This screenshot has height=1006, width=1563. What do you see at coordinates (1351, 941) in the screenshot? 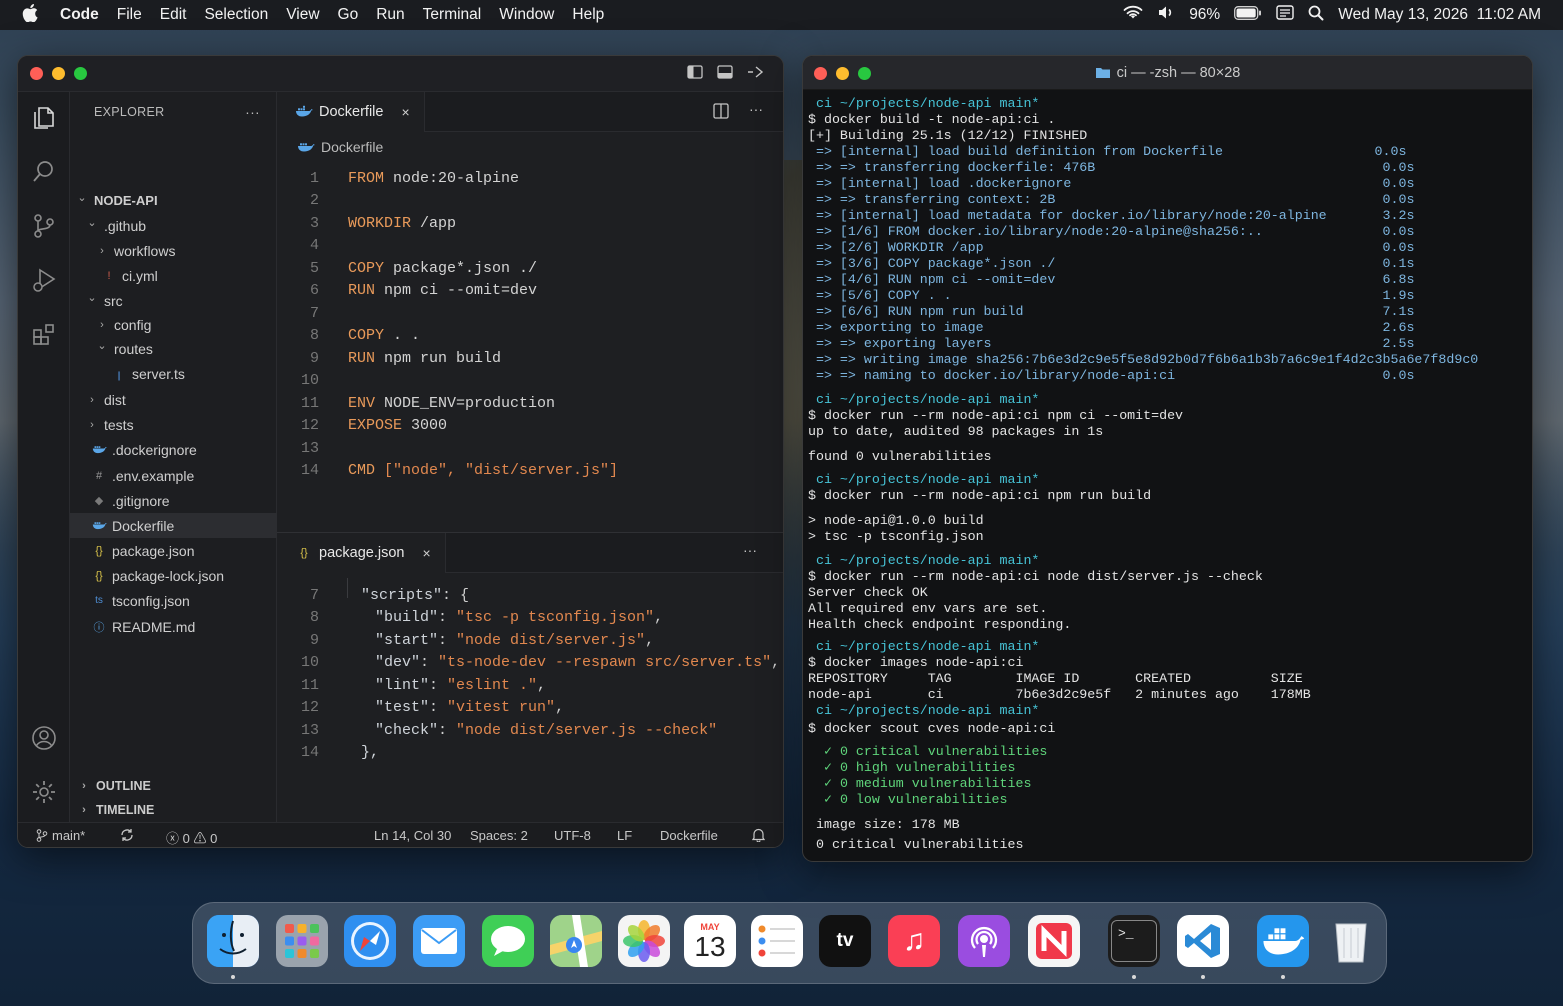
I see `dock-trash-icon` at bounding box center [1351, 941].